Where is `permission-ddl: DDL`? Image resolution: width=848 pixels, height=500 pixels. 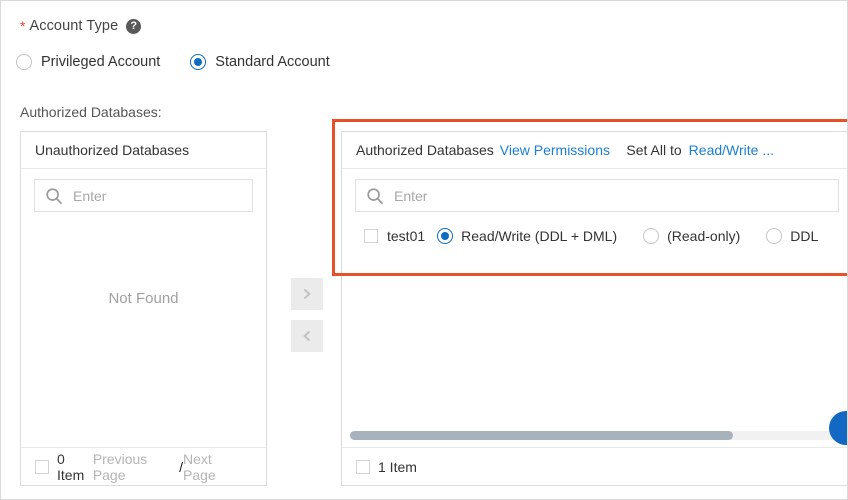 permission-ddl: DDL is located at coordinates (792, 236).